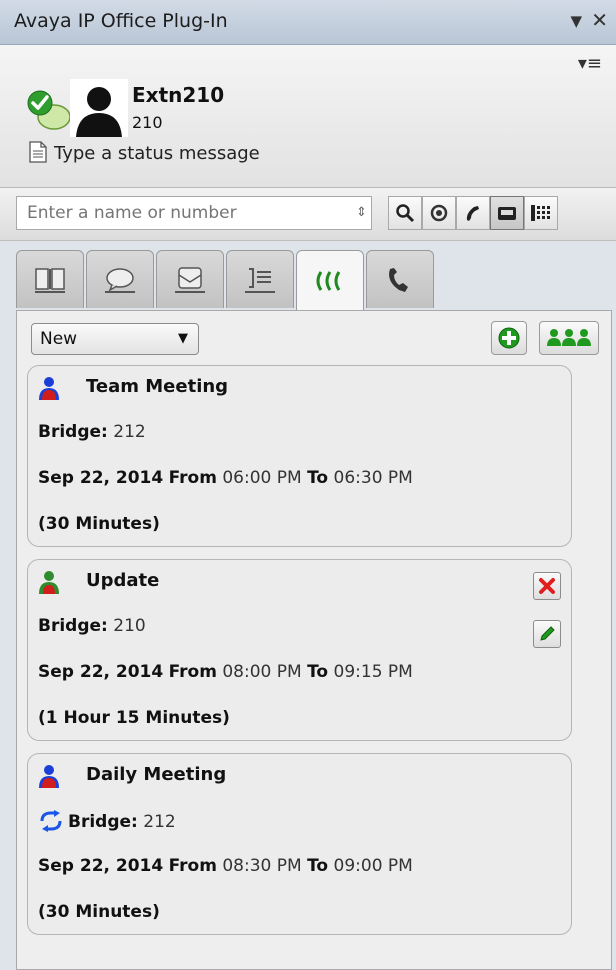 The image size is (616, 970). Describe the element at coordinates (183, 338) in the screenshot. I see `chevron-down-icon: ▼` at that location.